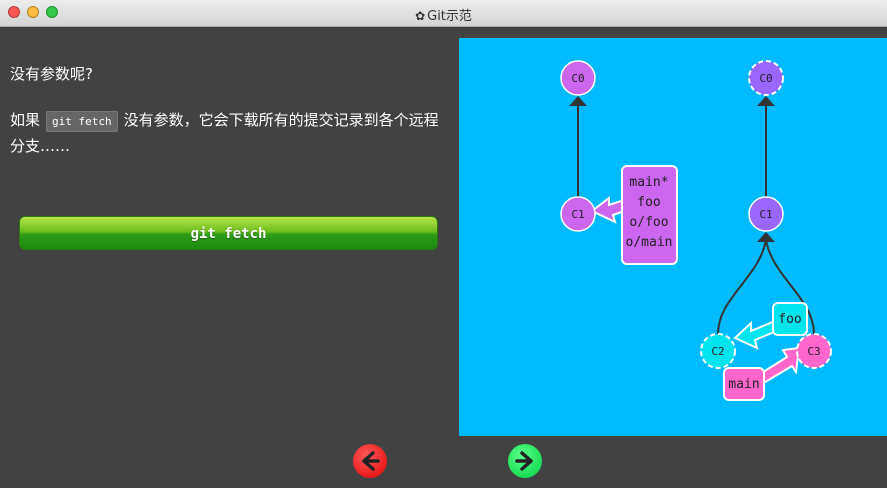 This screenshot has height=488, width=887. What do you see at coordinates (228, 233) in the screenshot?
I see `git-fetch-command-button: git fetch` at bounding box center [228, 233].